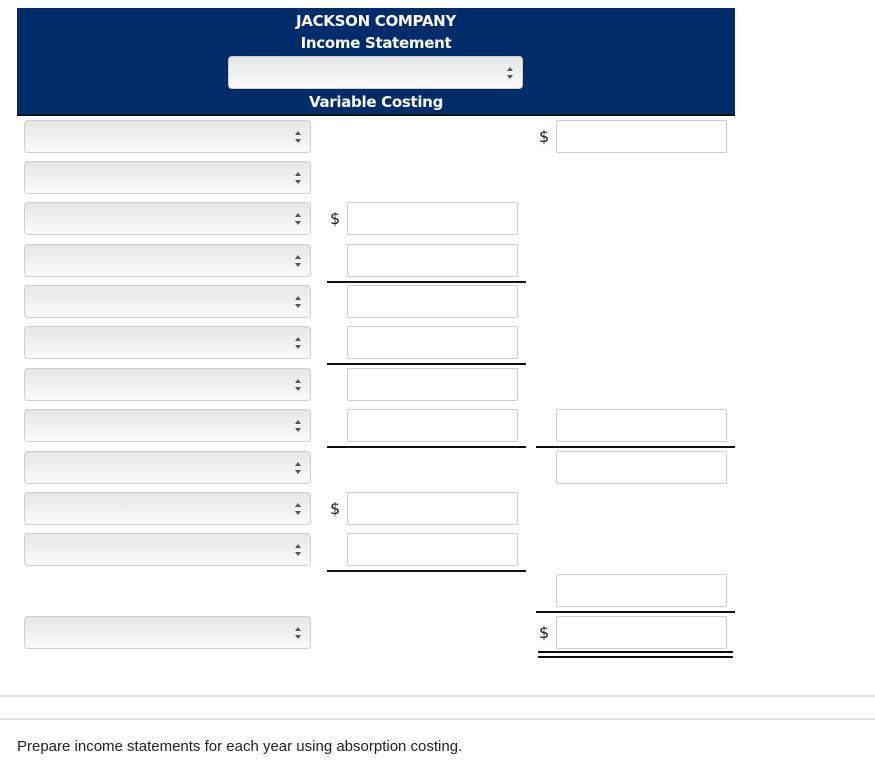  What do you see at coordinates (375, 72) in the screenshot?
I see `period-select` at bounding box center [375, 72].